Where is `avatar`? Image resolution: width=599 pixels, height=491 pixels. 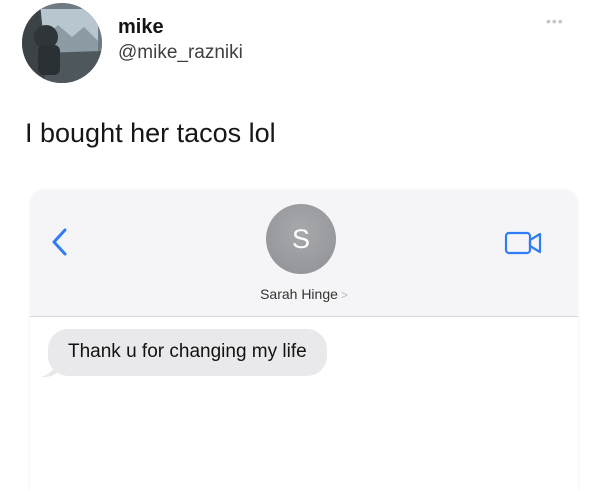 avatar is located at coordinates (62, 43).